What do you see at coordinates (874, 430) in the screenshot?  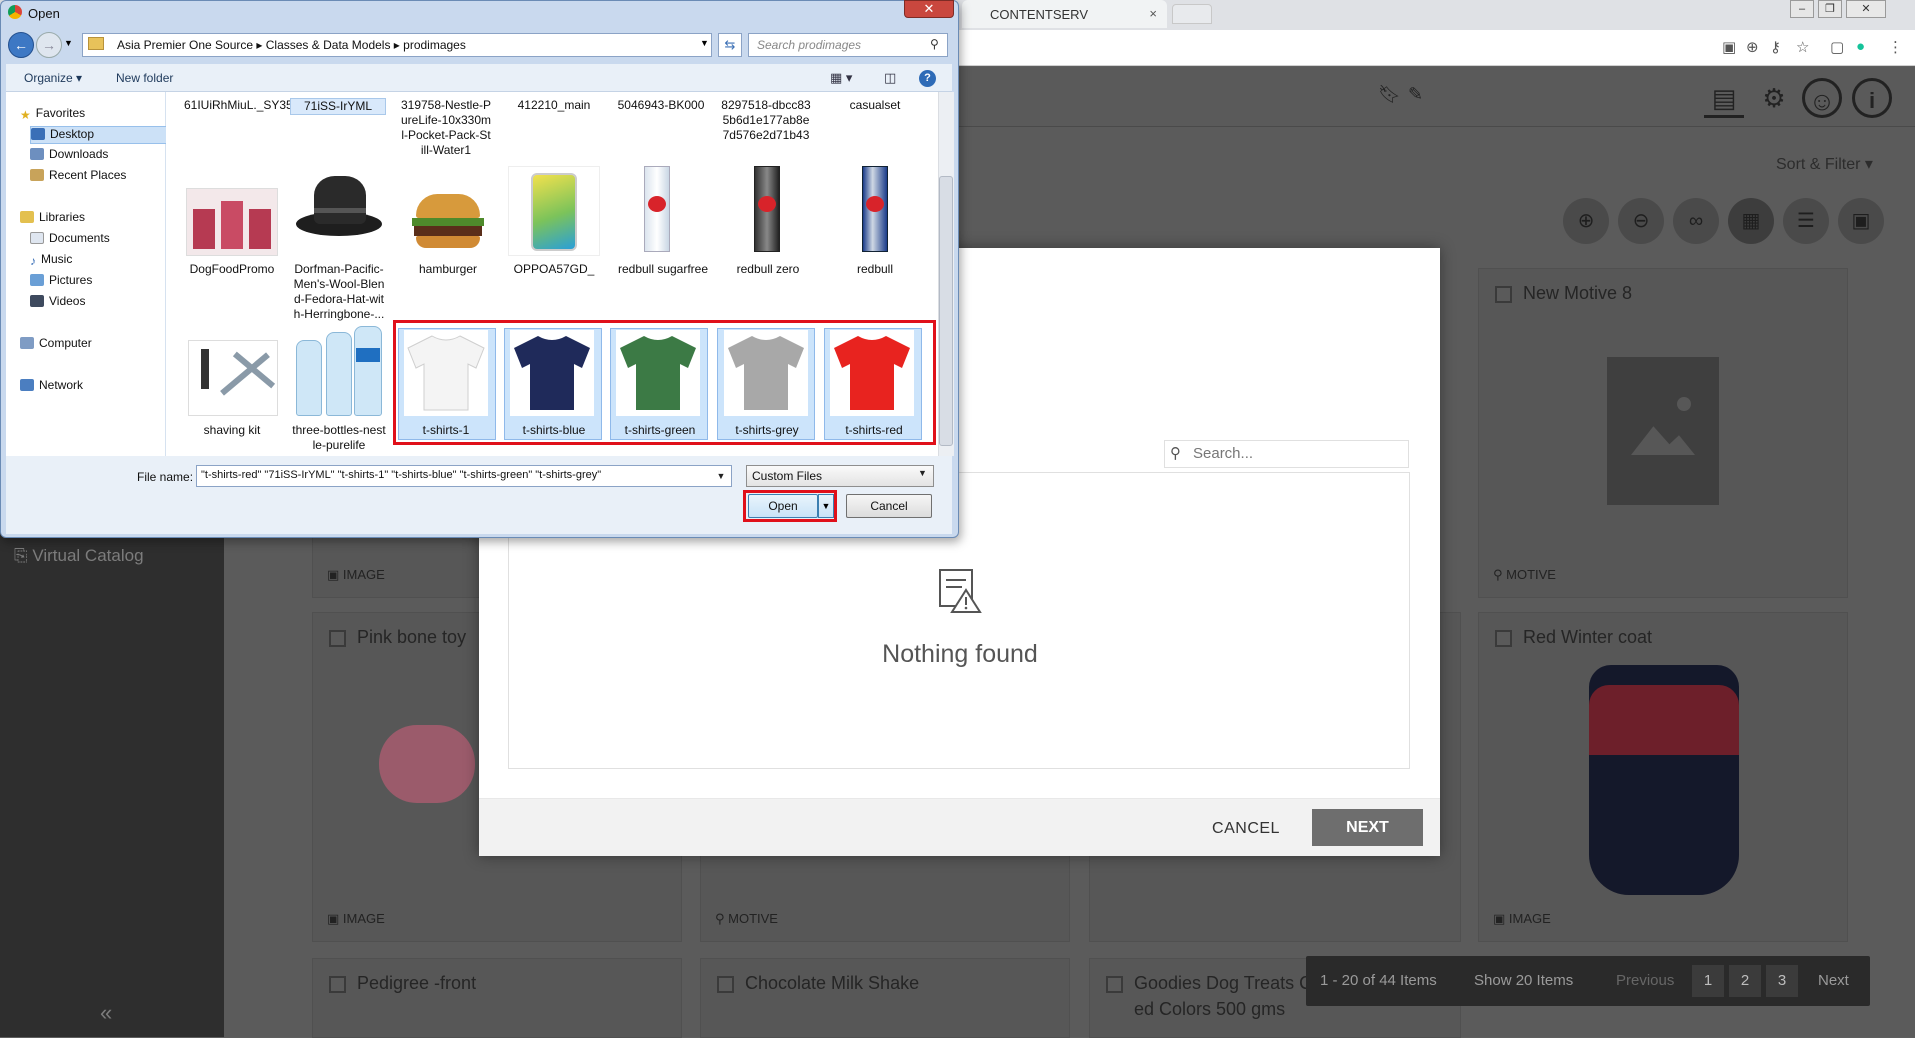 I see `file-item: t-shirts-red` at bounding box center [874, 430].